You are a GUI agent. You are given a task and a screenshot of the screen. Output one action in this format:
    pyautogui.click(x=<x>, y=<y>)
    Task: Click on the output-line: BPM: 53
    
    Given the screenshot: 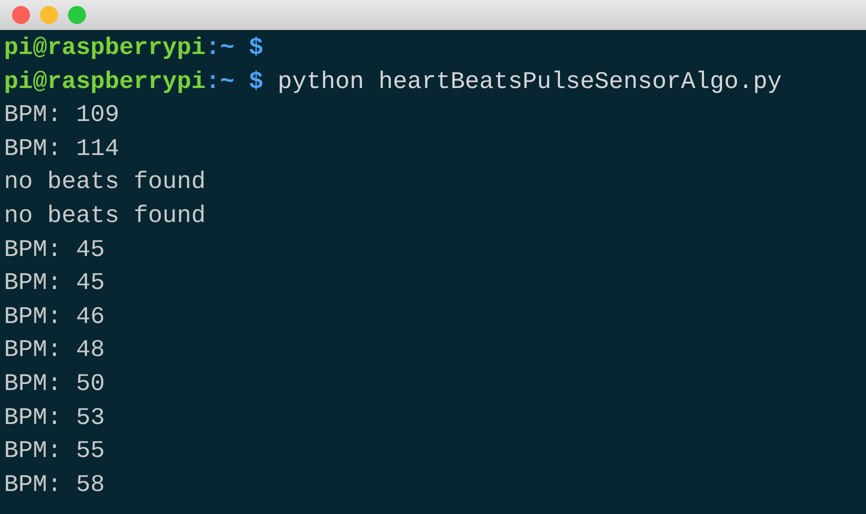 What is the action you would take?
    pyautogui.click(x=55, y=419)
    